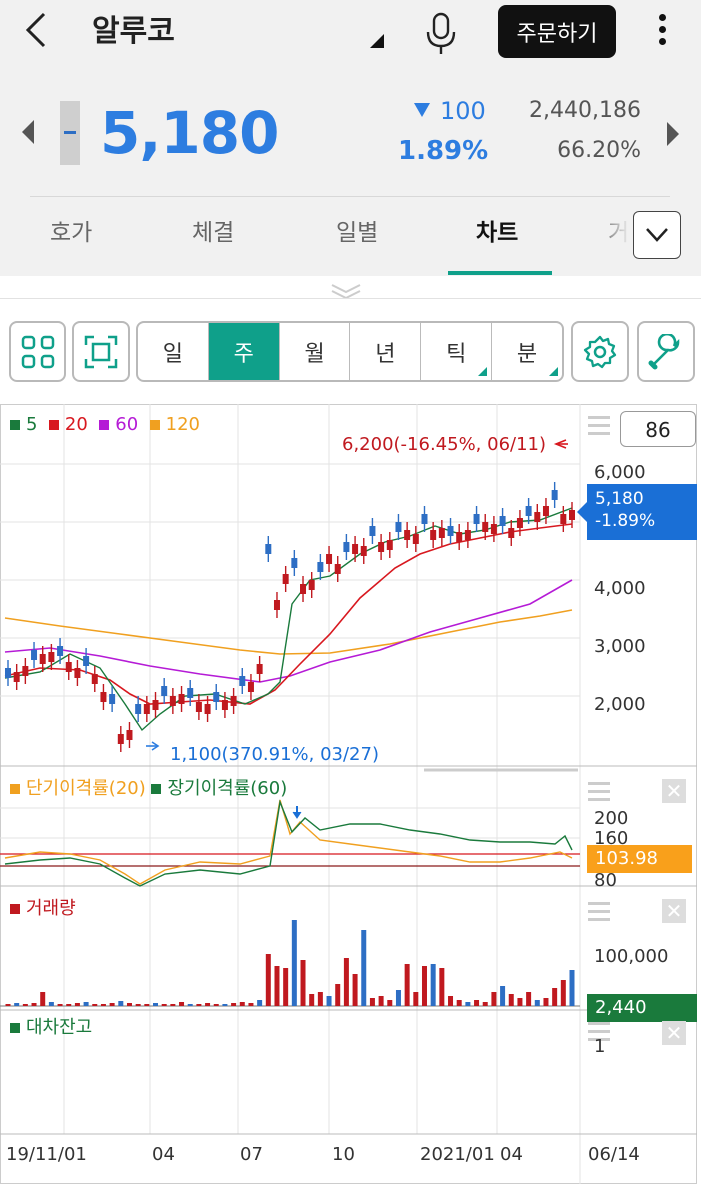 This screenshot has width=701, height=1186. Describe the element at coordinates (585, 110) in the screenshot. I see `trade-volume: 2,440,186` at that location.